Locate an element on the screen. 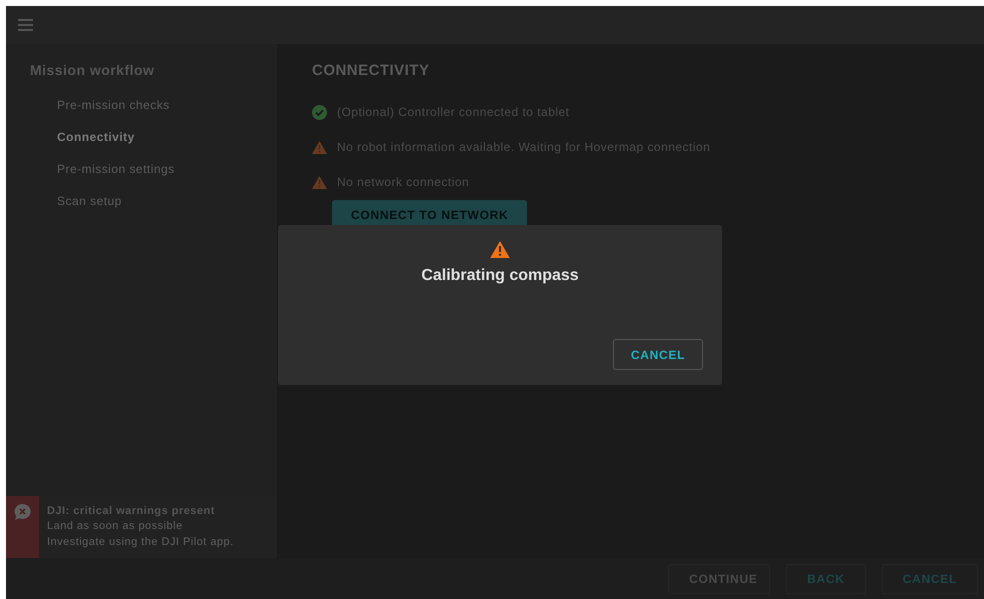 This screenshot has width=984, height=599. section-title: CONNECTIVITY is located at coordinates (371, 71).